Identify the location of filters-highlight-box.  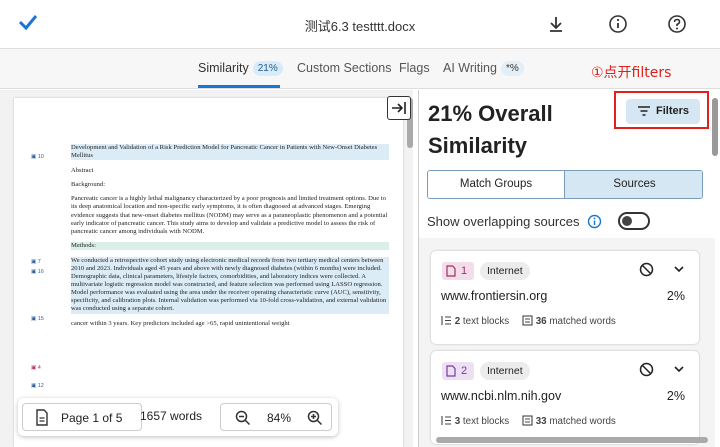
(661, 110).